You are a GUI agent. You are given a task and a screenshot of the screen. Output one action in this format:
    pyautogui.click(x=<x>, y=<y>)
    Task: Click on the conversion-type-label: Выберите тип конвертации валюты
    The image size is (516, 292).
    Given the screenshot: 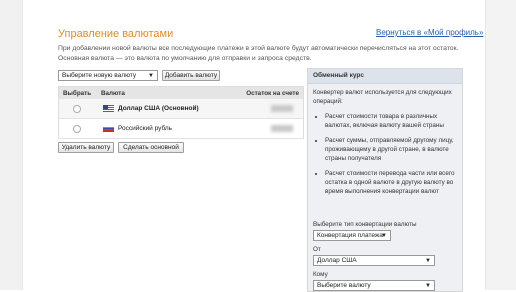 What is the action you would take?
    pyautogui.click(x=365, y=224)
    